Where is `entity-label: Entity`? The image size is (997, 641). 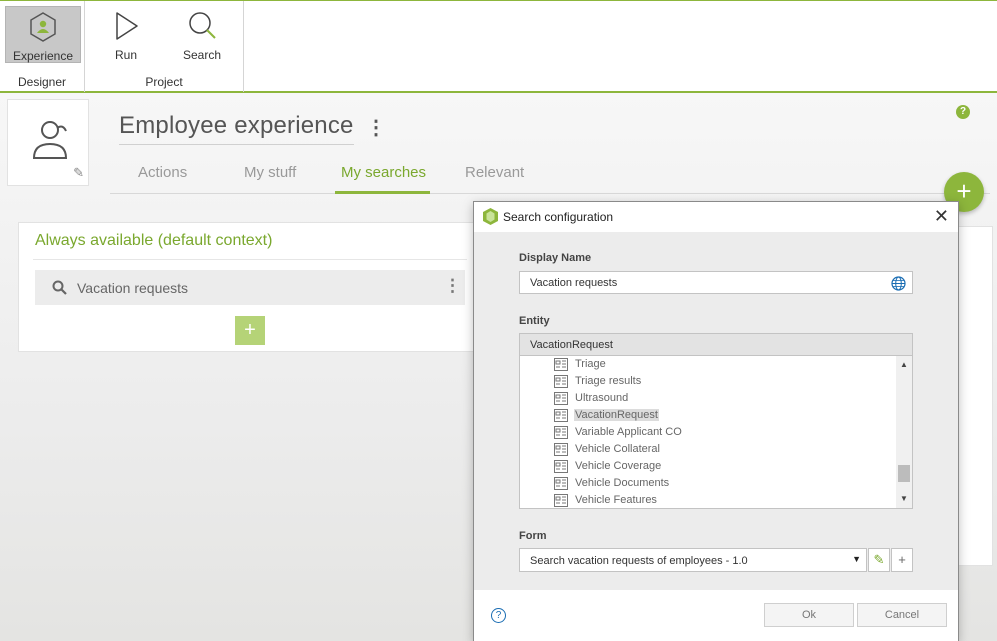
entity-label: Entity is located at coordinates (534, 321).